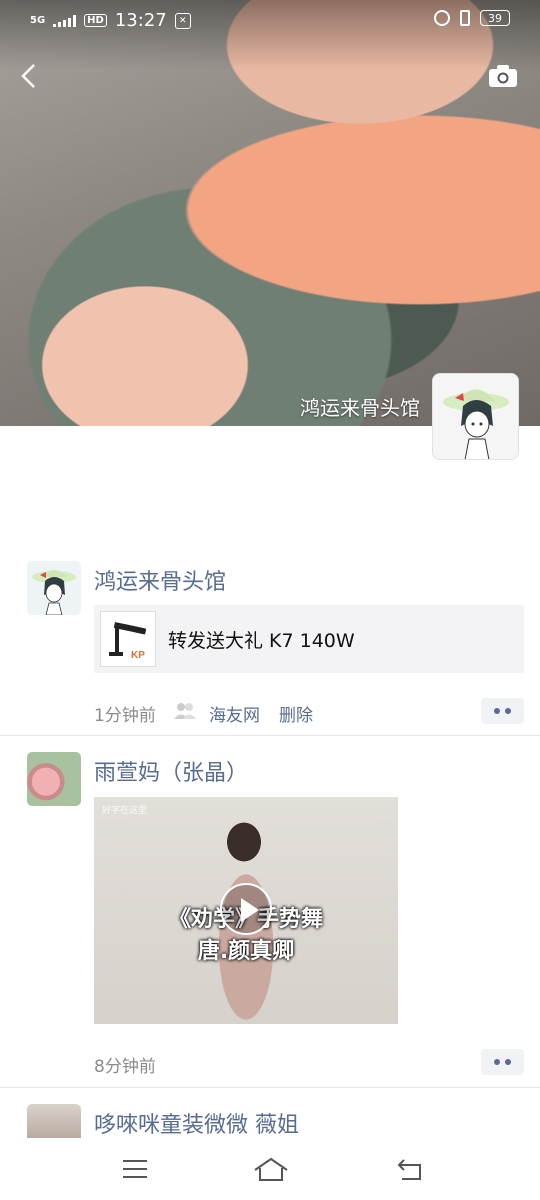  Describe the element at coordinates (296, 713) in the screenshot. I see `delete-button: 删除` at that location.